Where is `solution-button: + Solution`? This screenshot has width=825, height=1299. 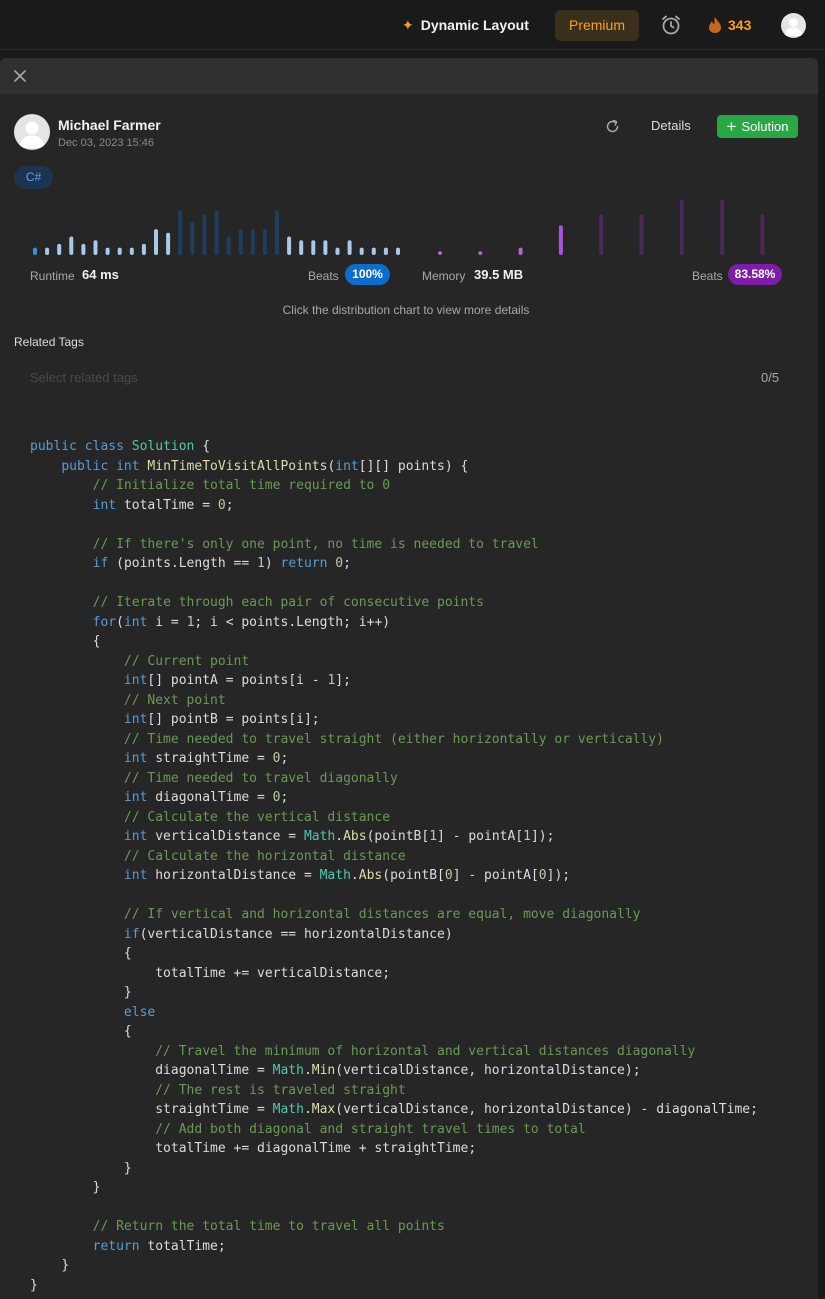
solution-button: + Solution is located at coordinates (757, 126).